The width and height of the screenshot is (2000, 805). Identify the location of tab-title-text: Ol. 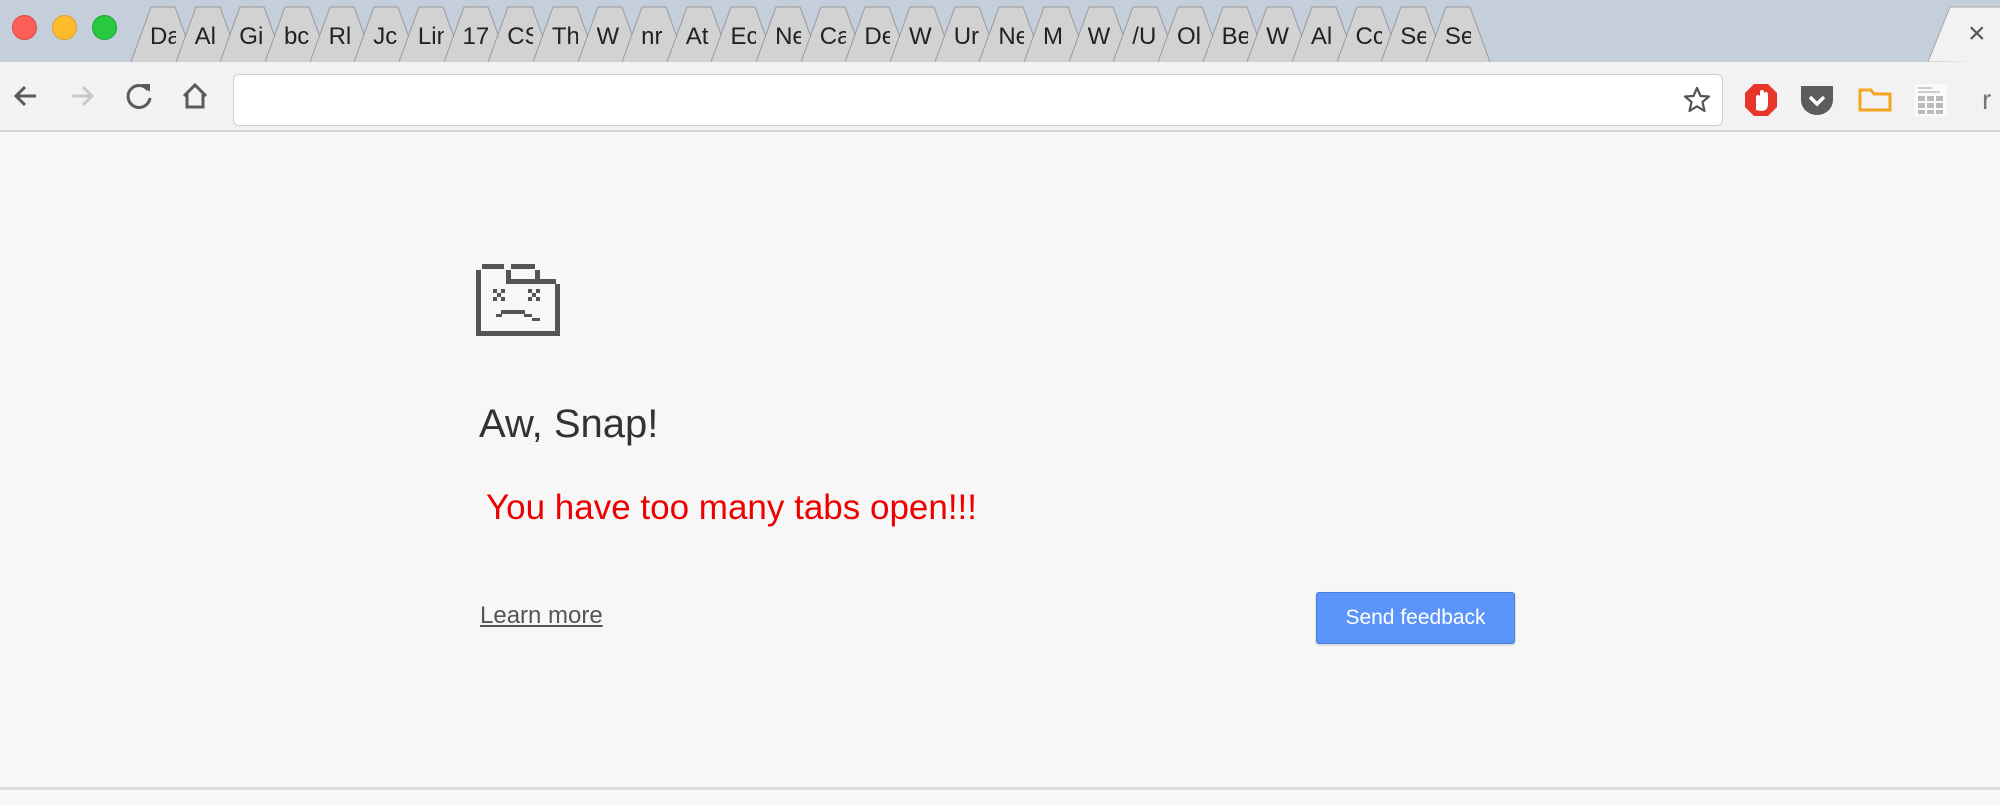
(1188, 36).